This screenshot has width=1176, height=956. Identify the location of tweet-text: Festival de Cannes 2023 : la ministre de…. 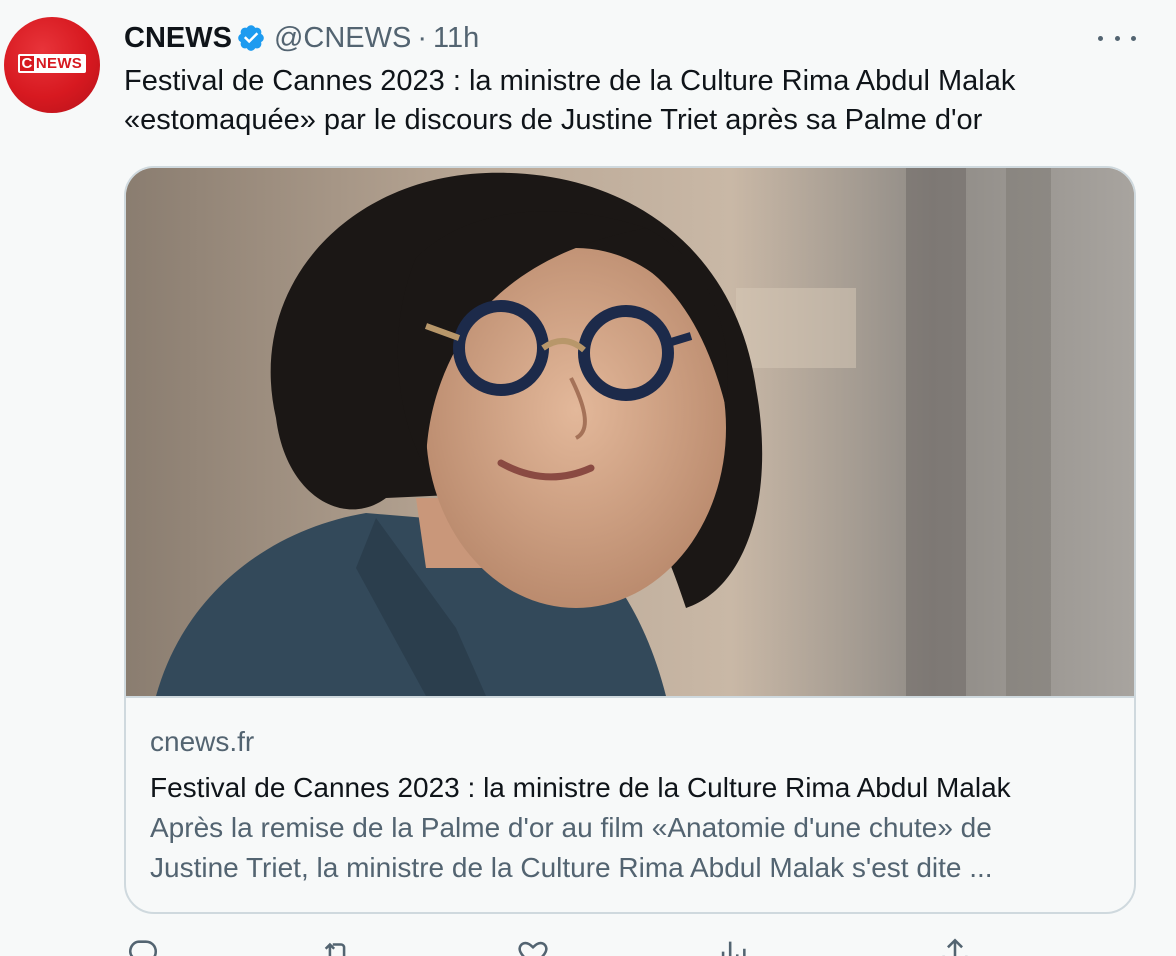
(634, 101).